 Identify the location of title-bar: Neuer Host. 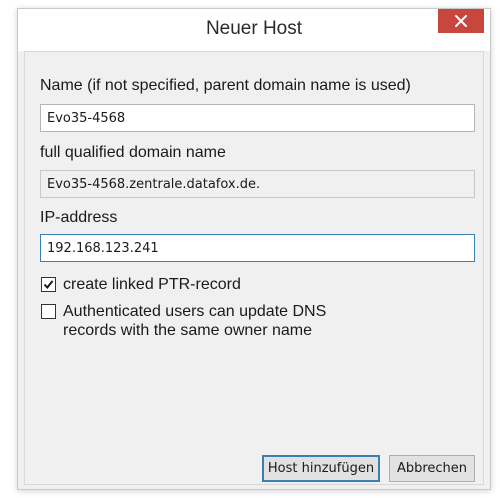
(254, 30).